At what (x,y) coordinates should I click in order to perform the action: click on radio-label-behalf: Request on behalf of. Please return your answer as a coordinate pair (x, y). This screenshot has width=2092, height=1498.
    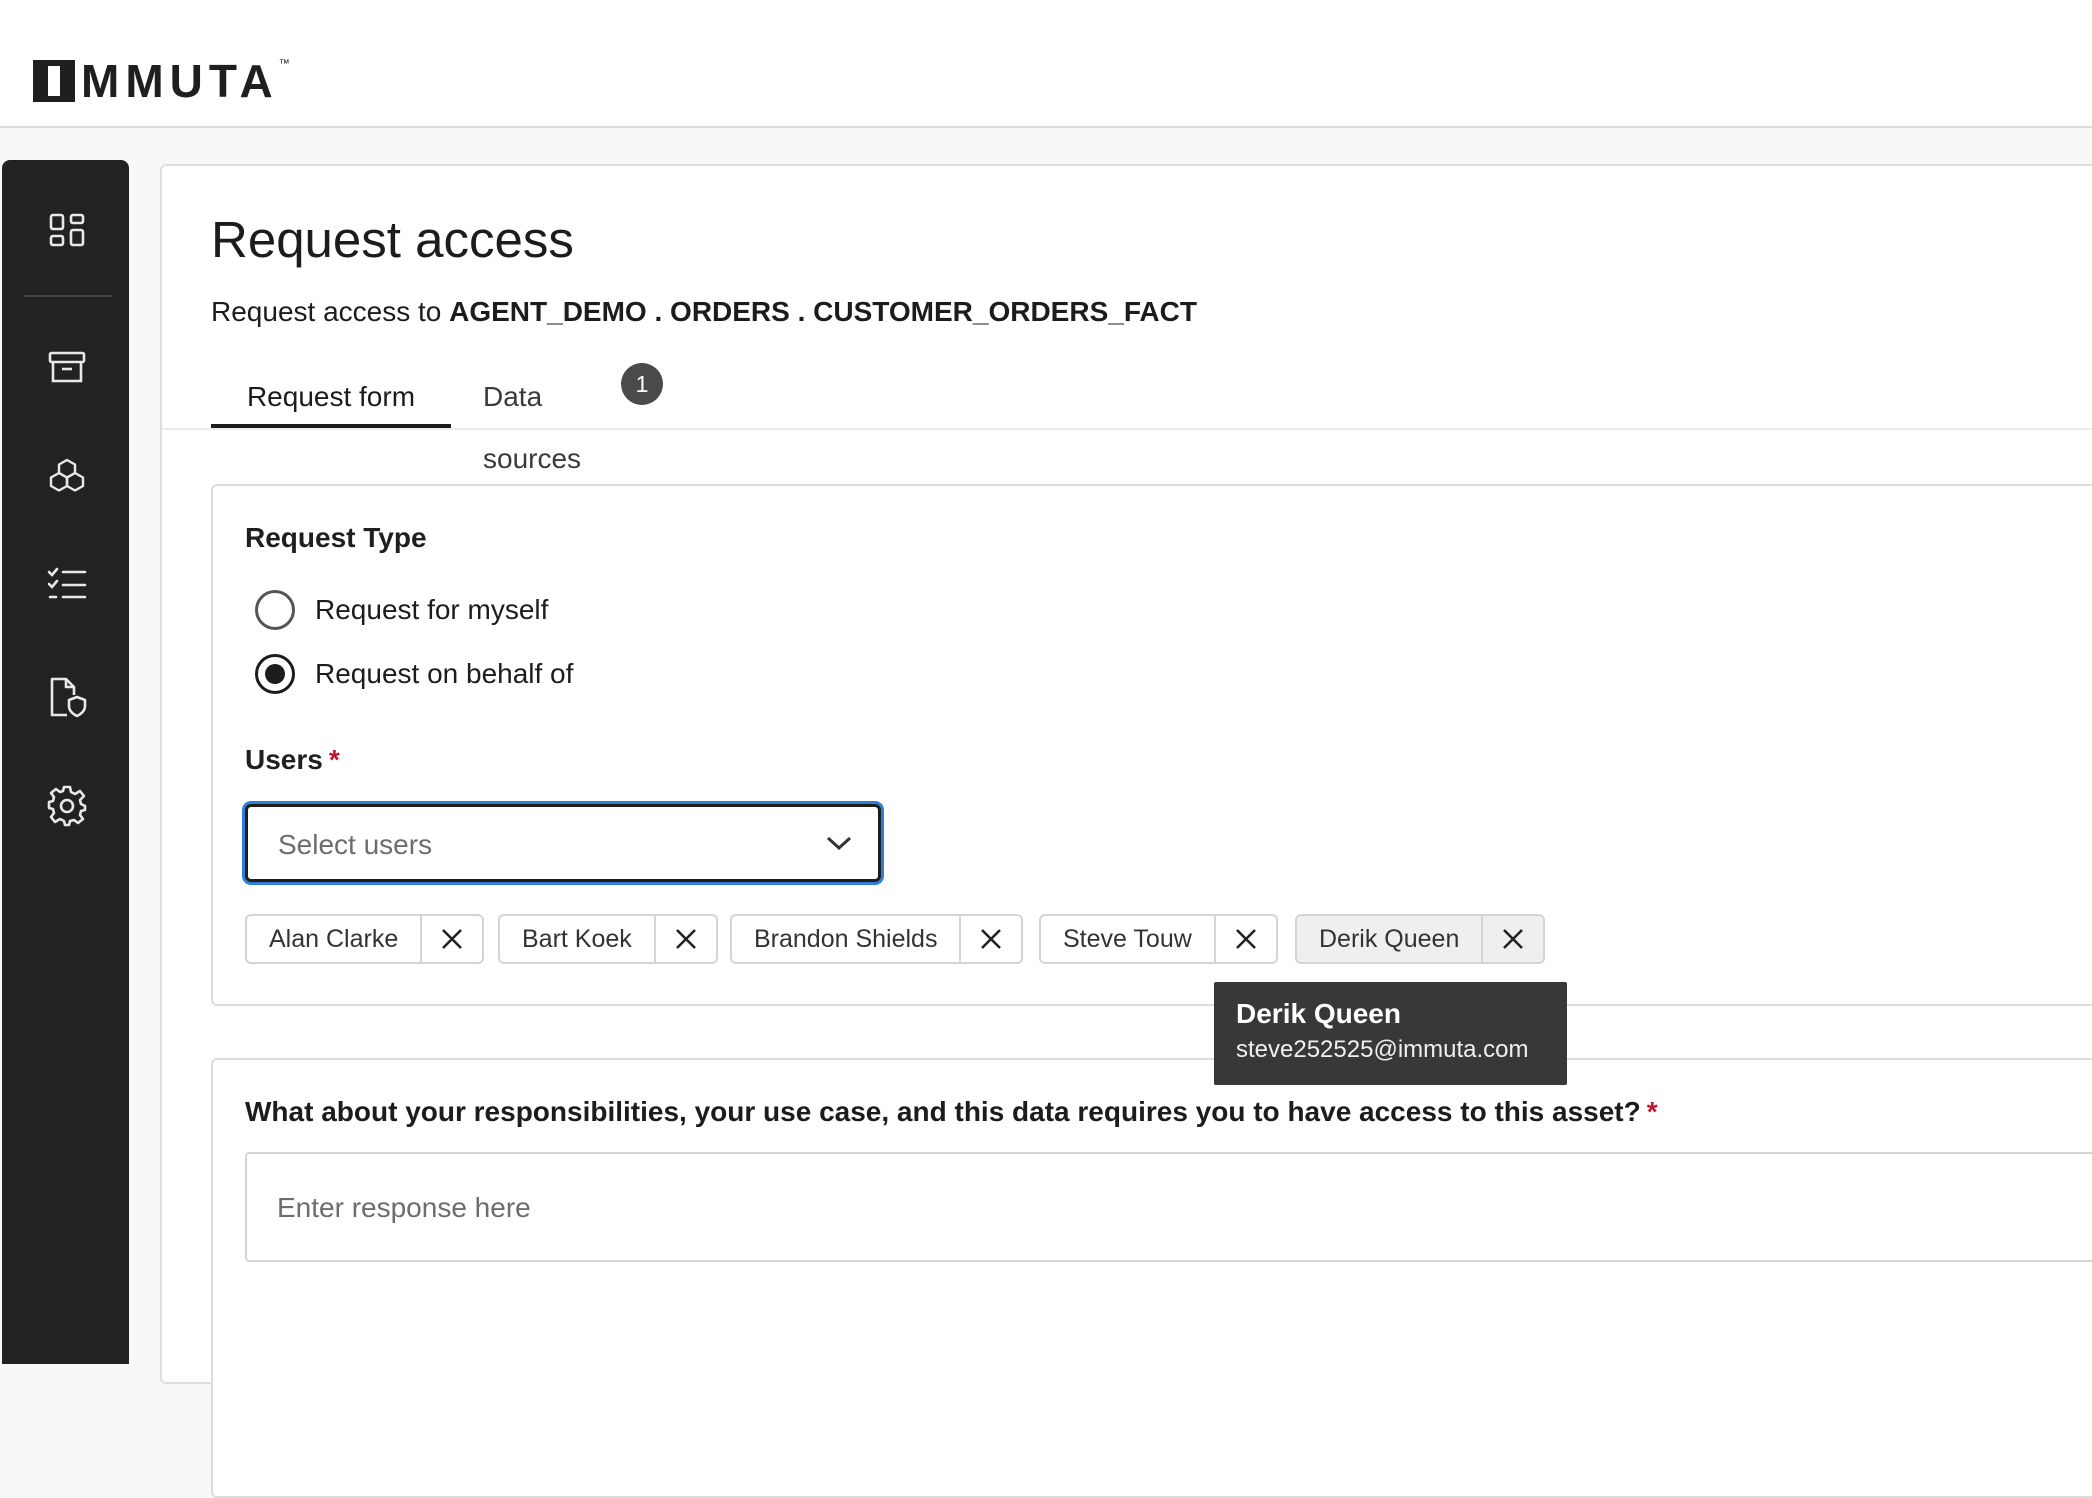
    Looking at the image, I should click on (444, 673).